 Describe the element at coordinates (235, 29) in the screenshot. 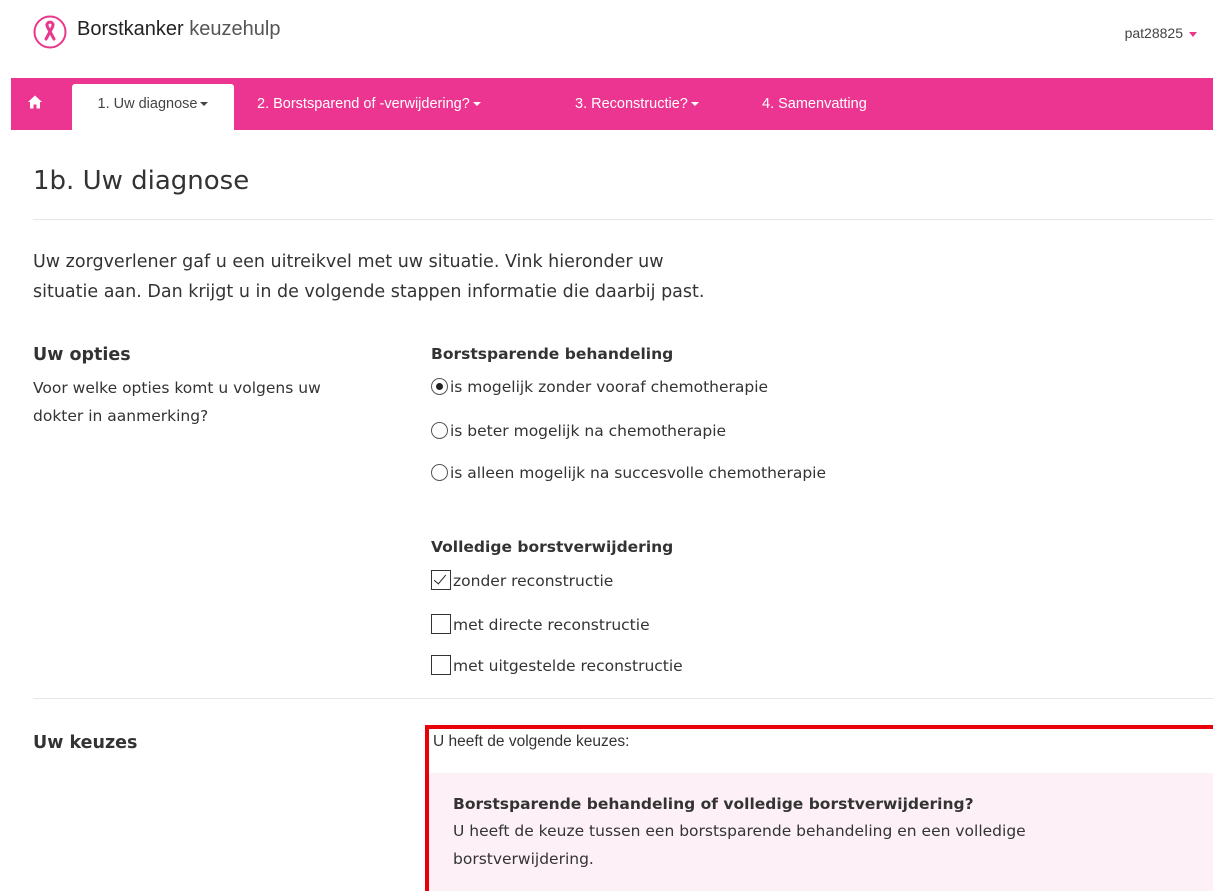

I see `brand-subtitle: keuzehulp` at that location.